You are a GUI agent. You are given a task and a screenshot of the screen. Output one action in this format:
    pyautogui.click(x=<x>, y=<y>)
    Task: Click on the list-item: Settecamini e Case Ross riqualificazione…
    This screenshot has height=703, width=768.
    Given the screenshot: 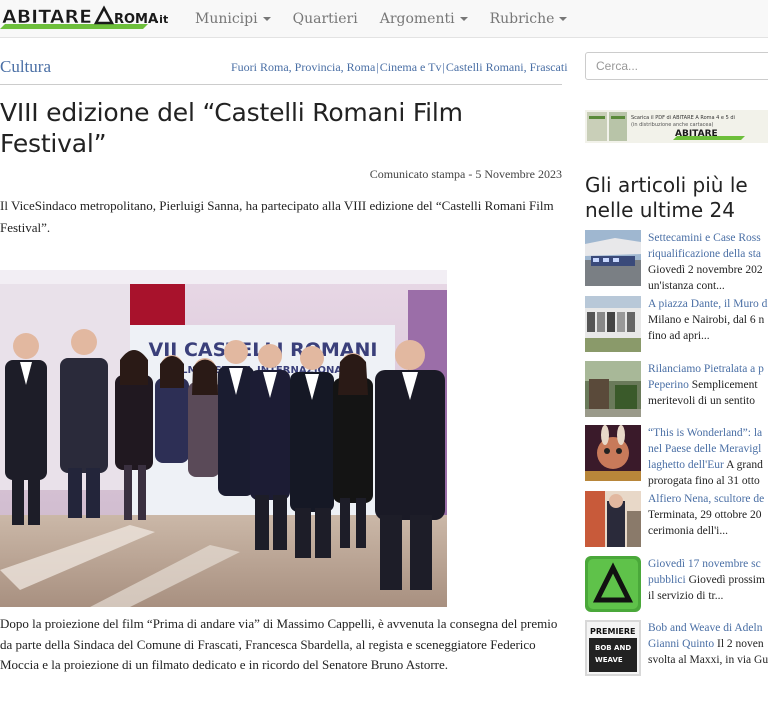 What is the action you would take?
    pyautogui.click(x=676, y=261)
    